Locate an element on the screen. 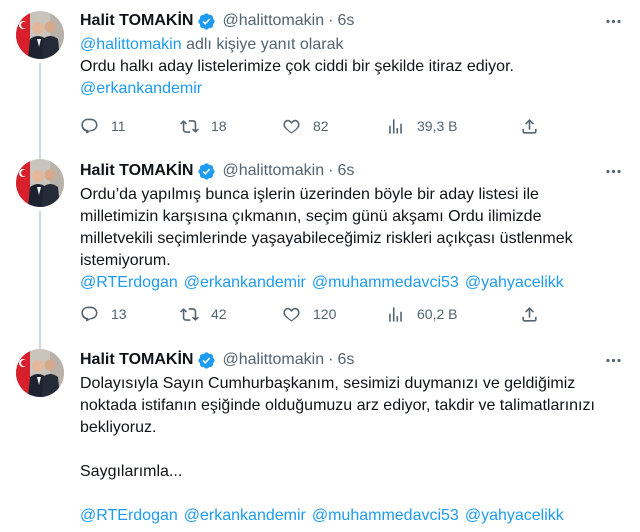 This screenshot has height=532, width=640. views-button: 60,2 B is located at coordinates (453, 314).